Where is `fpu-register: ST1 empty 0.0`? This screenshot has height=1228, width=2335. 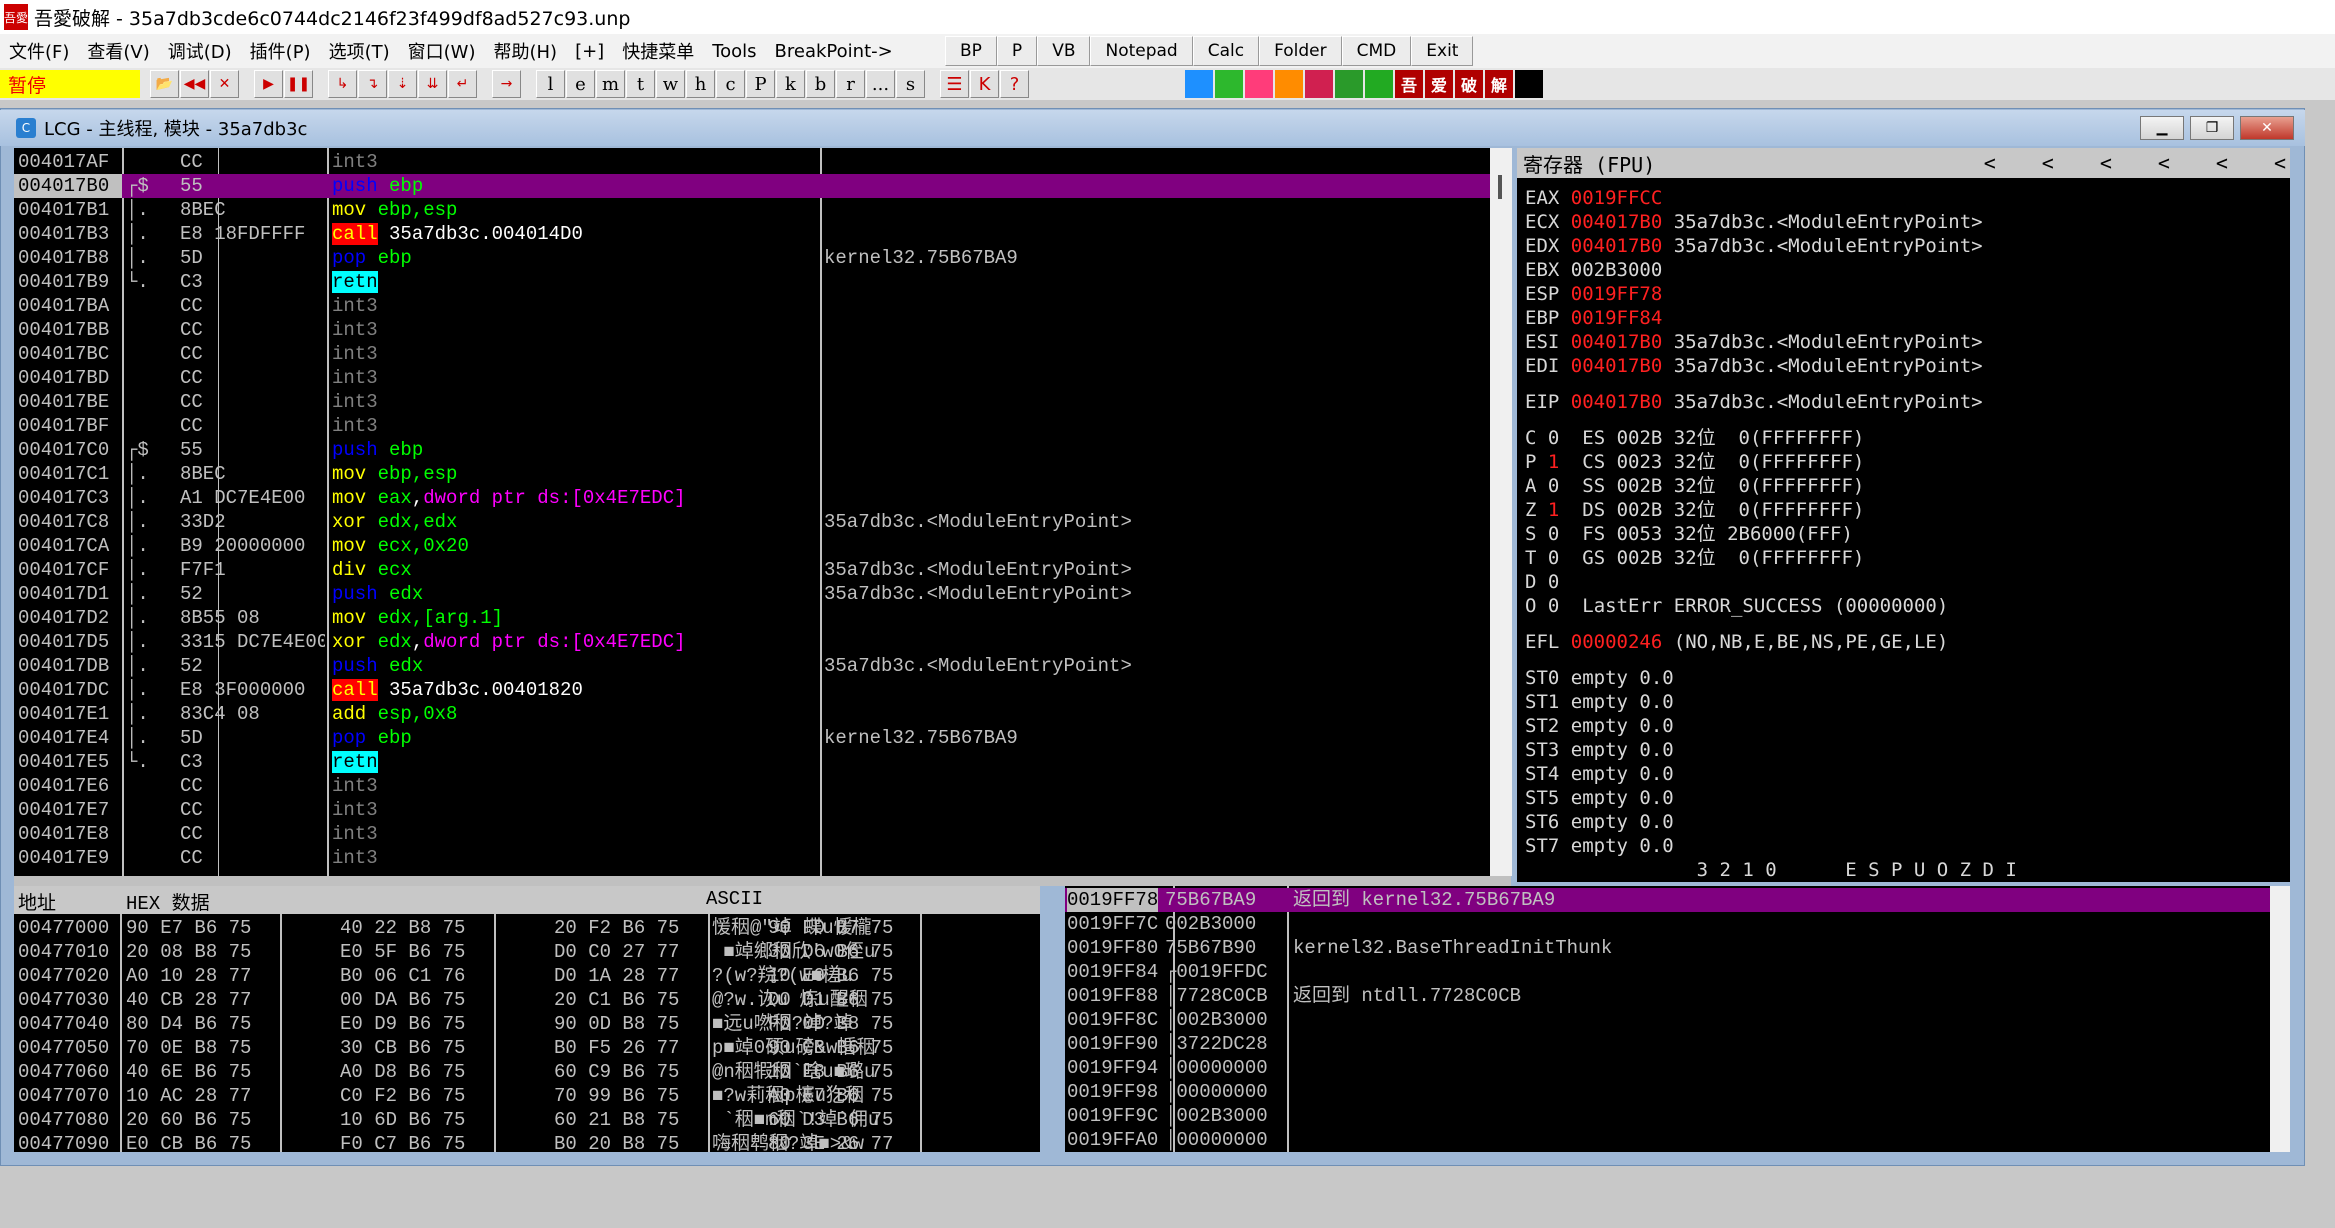 fpu-register: ST1 empty 0.0 is located at coordinates (1599, 702).